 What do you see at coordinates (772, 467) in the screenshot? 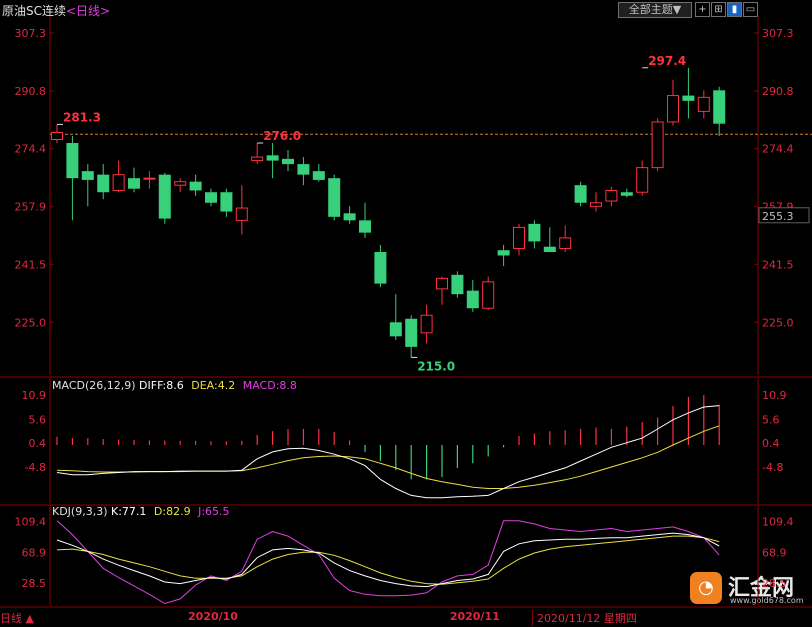
I see `macd-tick-label-right: -4.8` at bounding box center [772, 467].